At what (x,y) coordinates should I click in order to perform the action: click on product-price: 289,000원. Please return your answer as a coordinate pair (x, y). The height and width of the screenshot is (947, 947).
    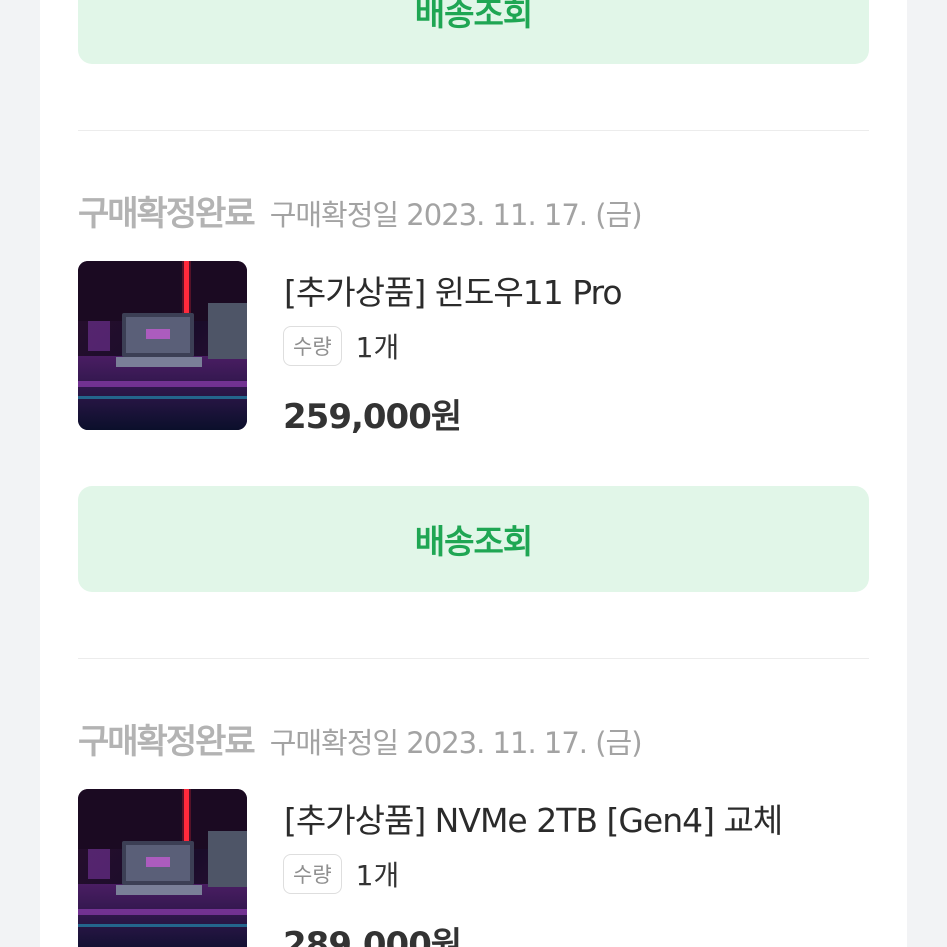
    Looking at the image, I should click on (372, 936).